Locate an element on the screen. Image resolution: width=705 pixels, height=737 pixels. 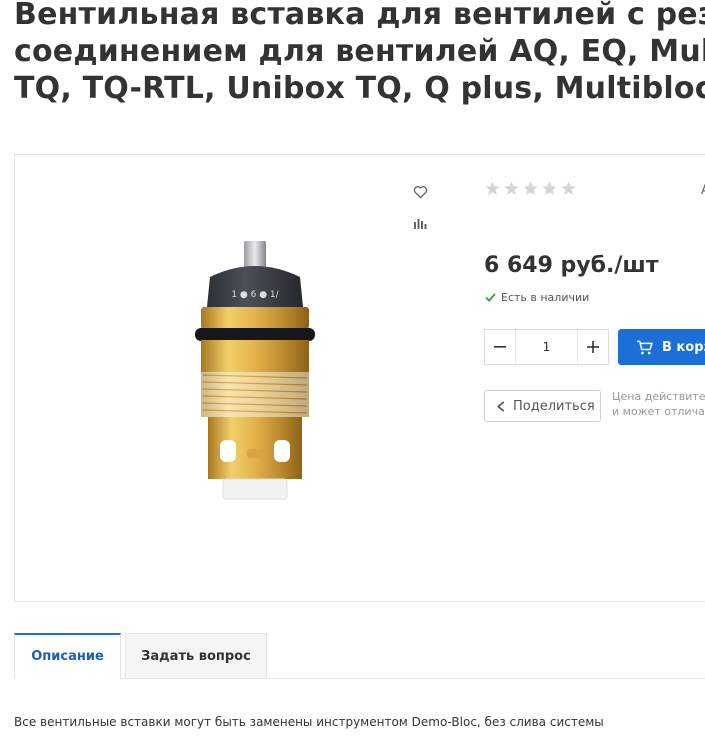
rating-stars is located at coordinates (530, 188).